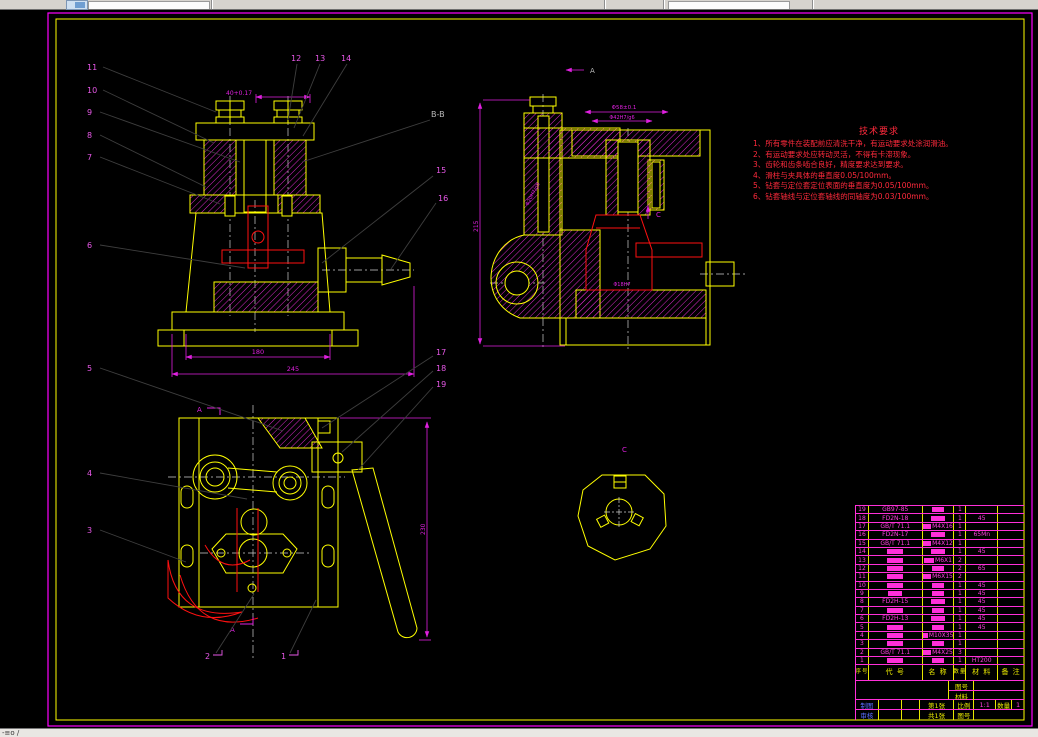 This screenshot has height=737, width=1038. What do you see at coordinates (867, 705) in the screenshot?
I see `label-zhitu: 制图` at bounding box center [867, 705].